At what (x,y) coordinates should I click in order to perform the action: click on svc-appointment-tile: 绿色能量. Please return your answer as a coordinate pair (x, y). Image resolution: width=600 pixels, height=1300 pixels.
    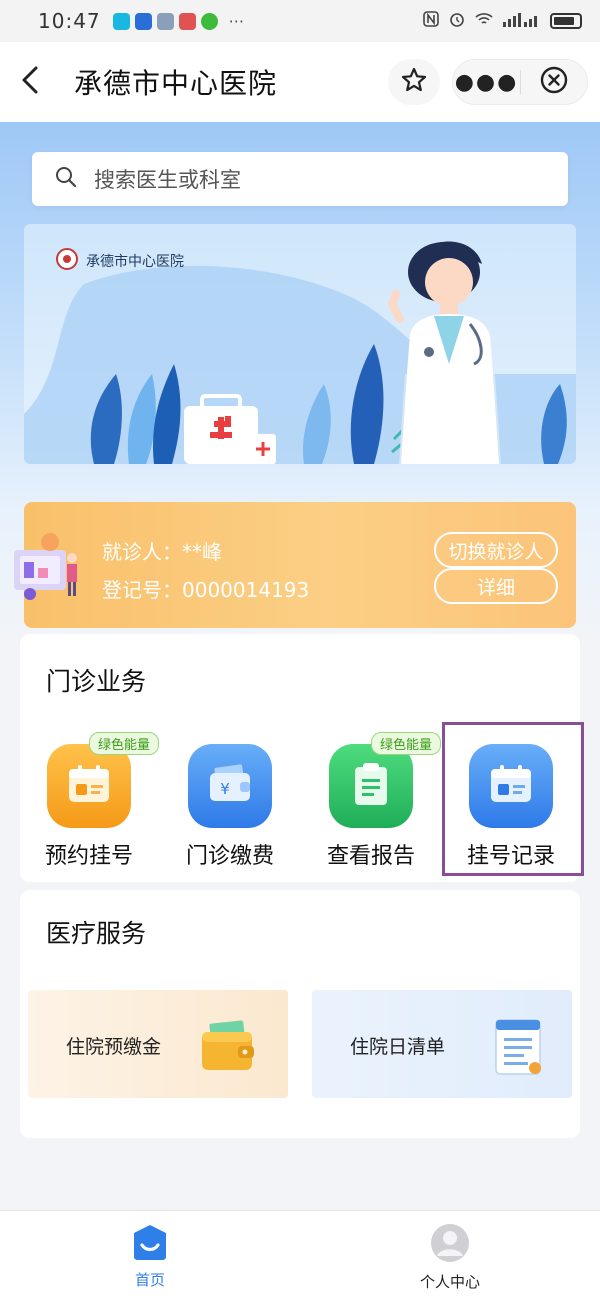
    Looking at the image, I should click on (103, 780).